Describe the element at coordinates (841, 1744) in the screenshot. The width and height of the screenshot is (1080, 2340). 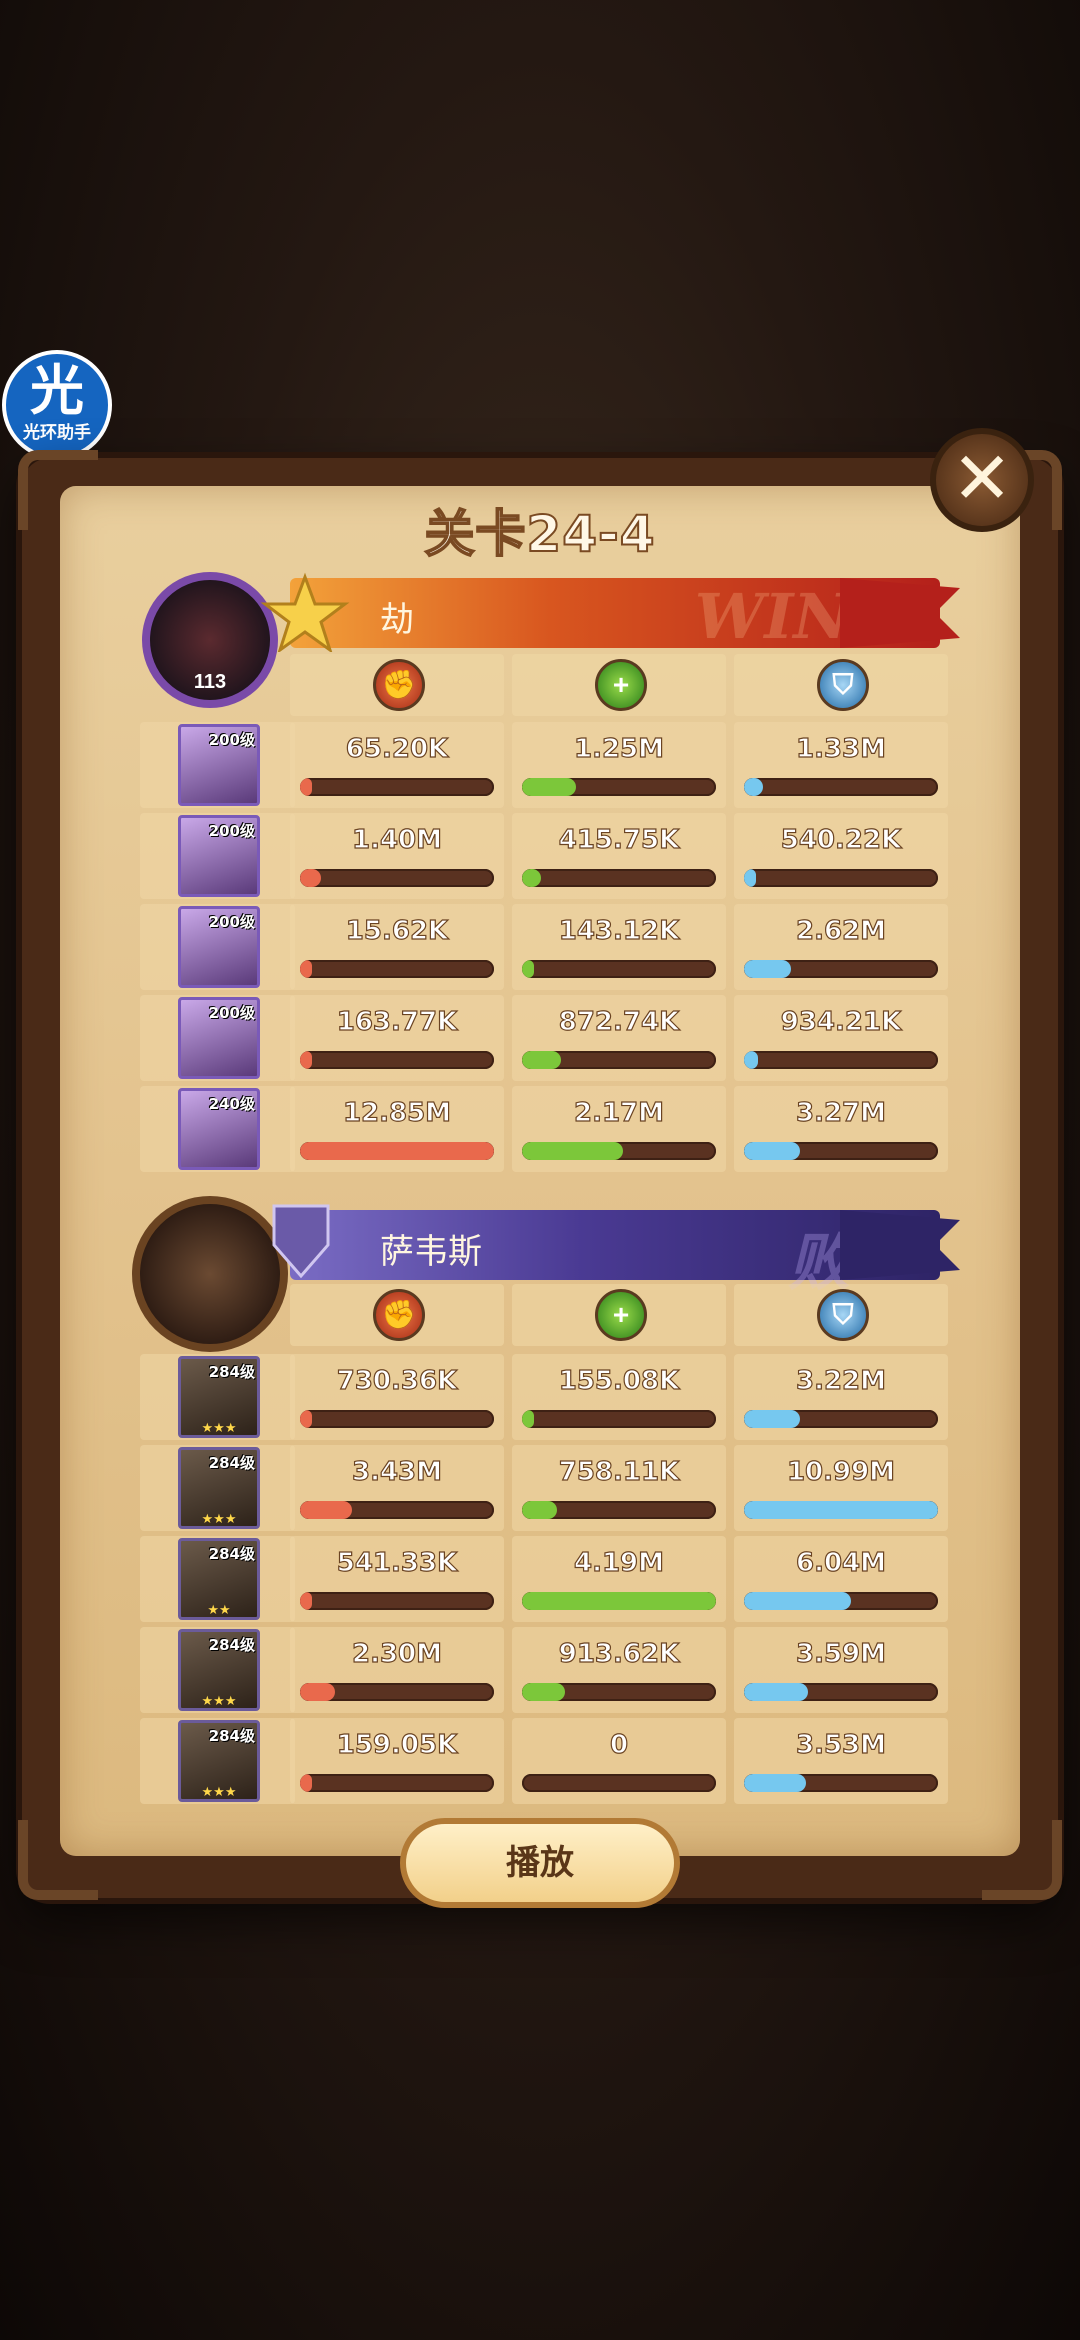
I see `taken-value: 3.53M` at that location.